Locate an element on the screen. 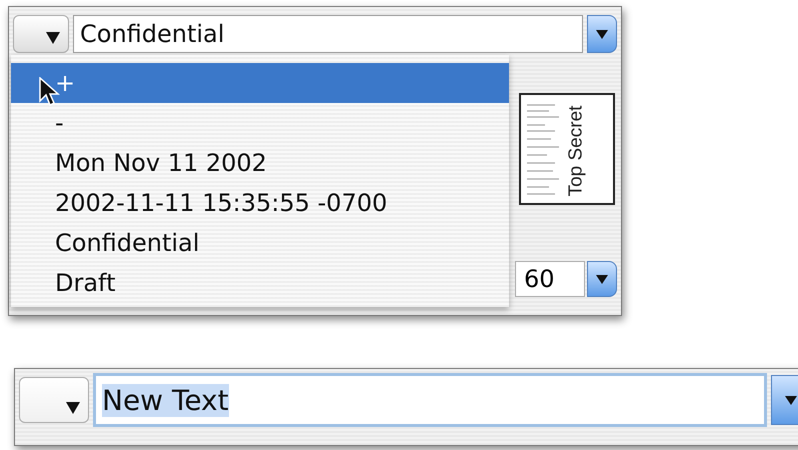 This screenshot has width=798, height=450. watermark-text: Top Secret is located at coordinates (576, 151).